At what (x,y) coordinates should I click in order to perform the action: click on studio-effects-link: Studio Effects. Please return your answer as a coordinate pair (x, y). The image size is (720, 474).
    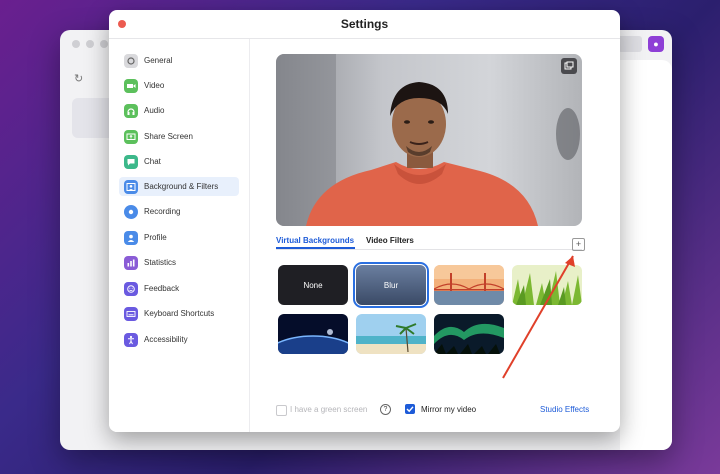
    Looking at the image, I should click on (564, 409).